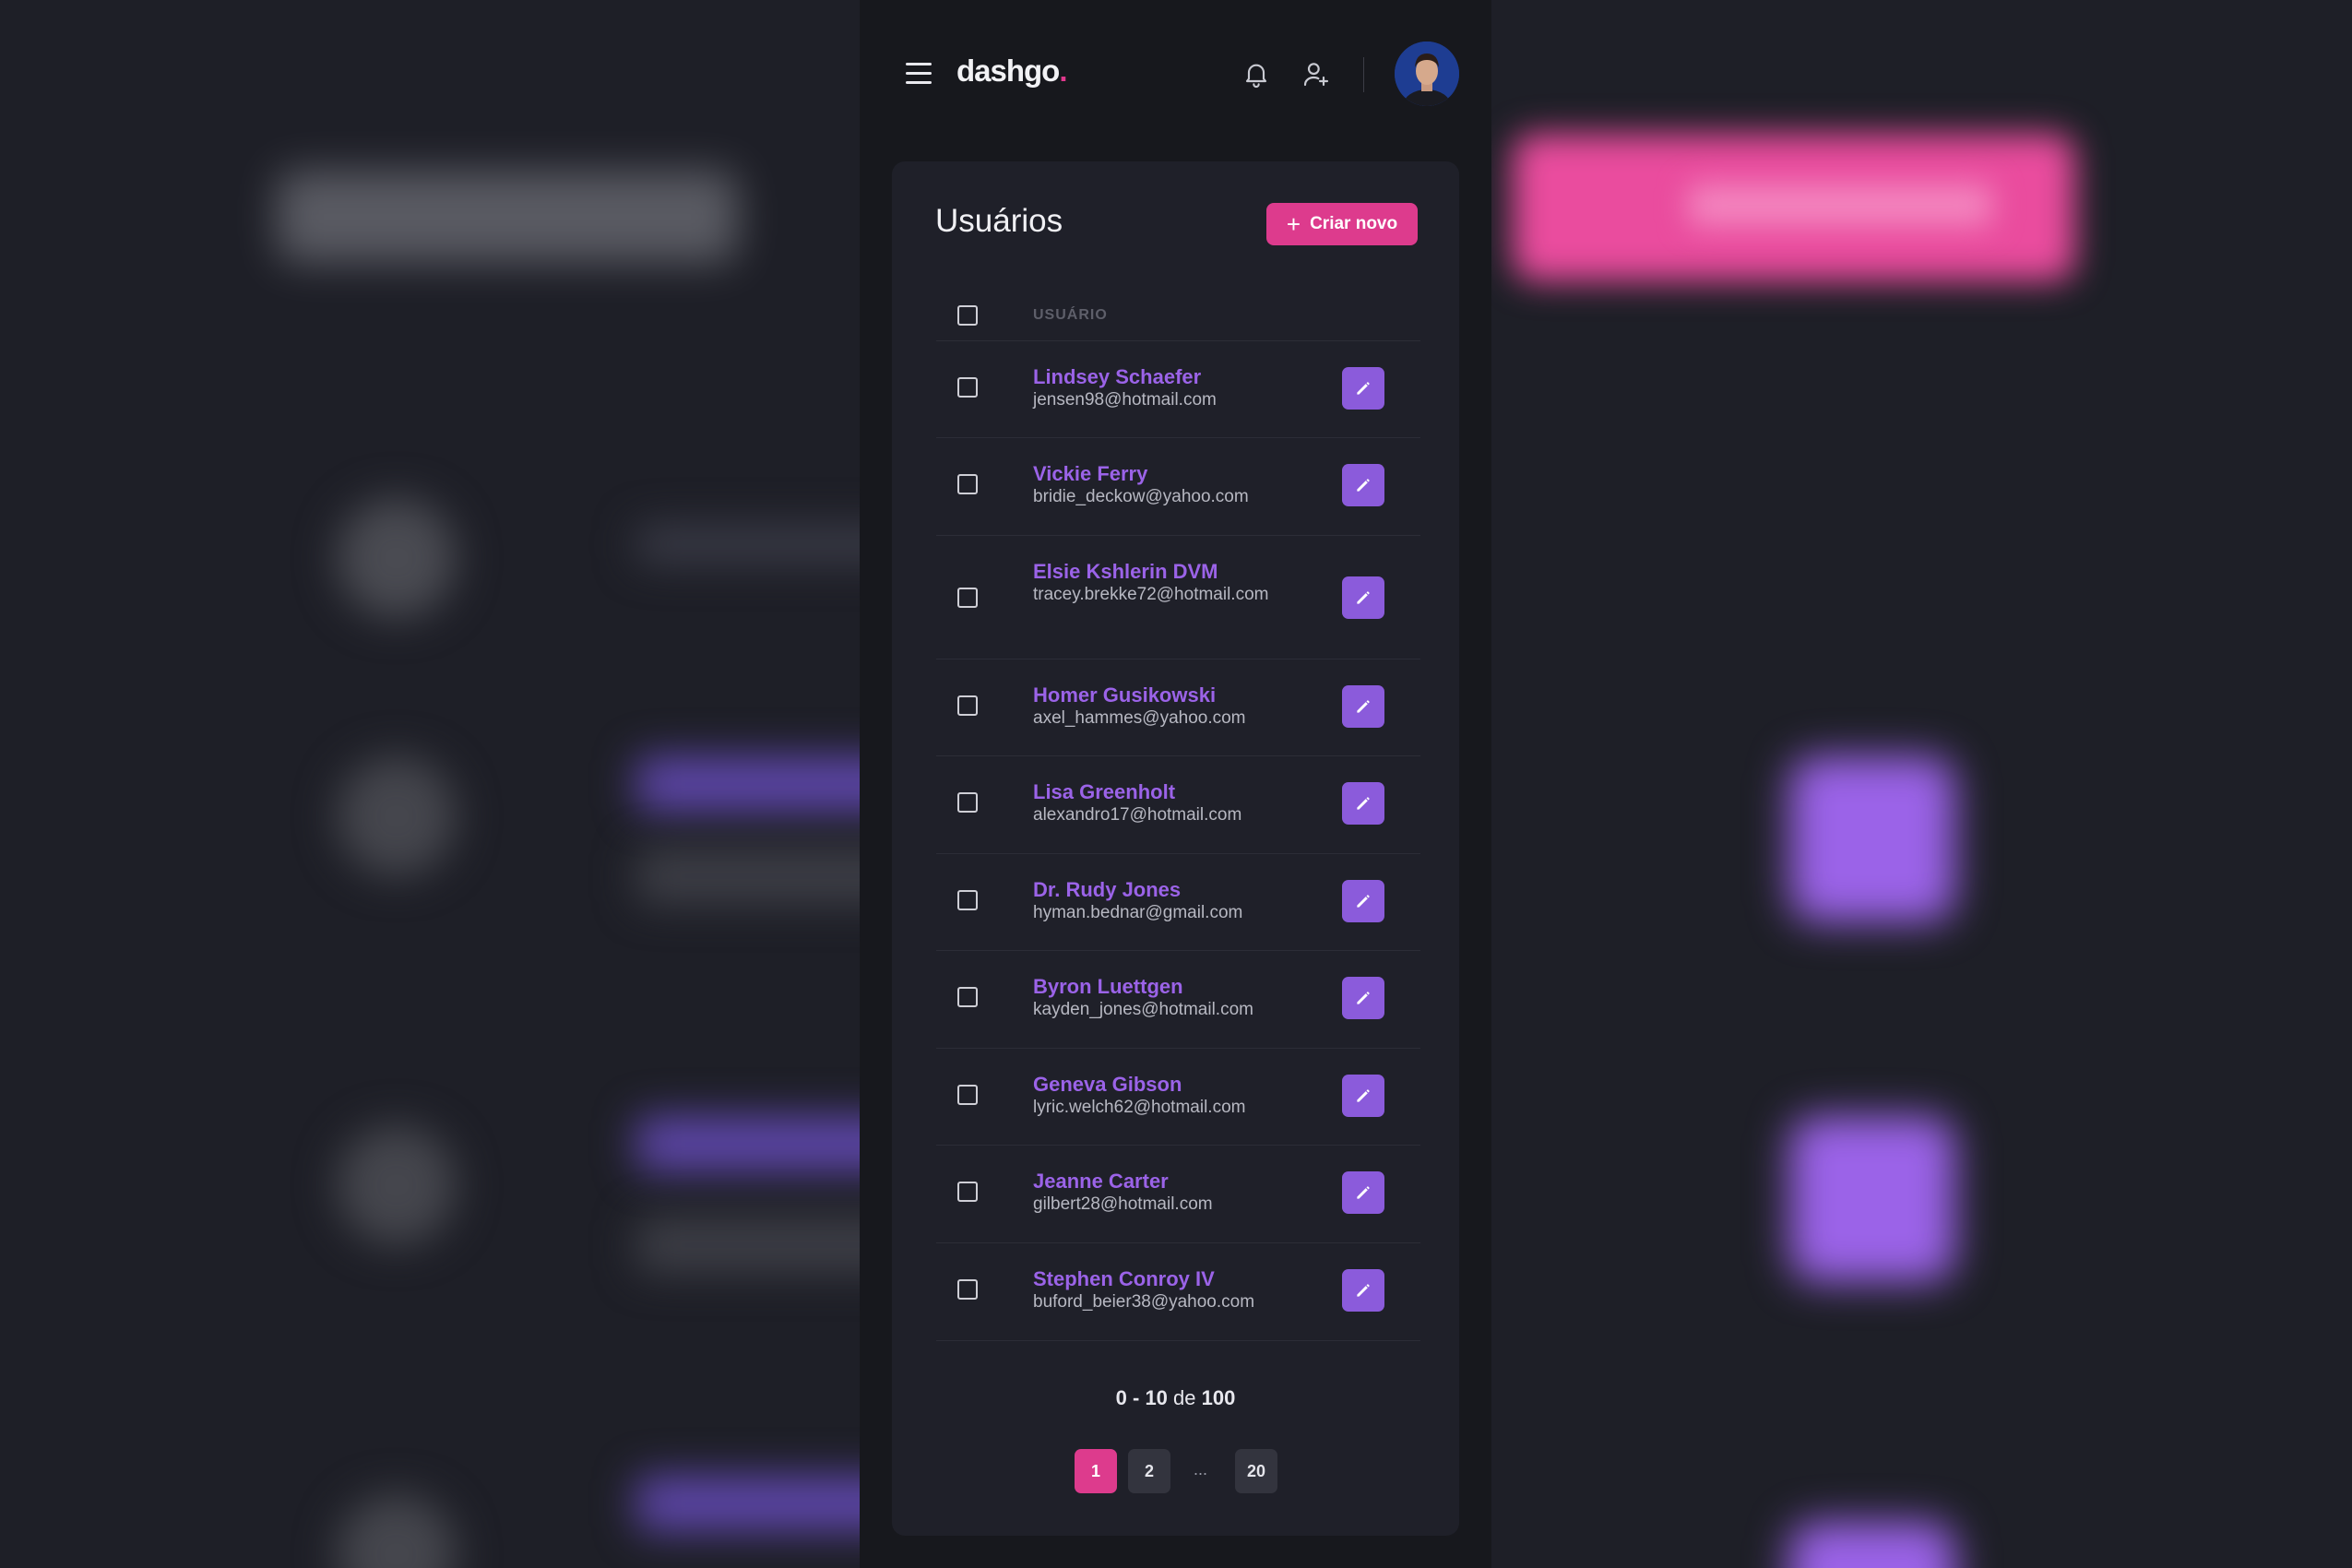 The height and width of the screenshot is (1568, 2352). What do you see at coordinates (1090, 474) in the screenshot?
I see `user-name: Vickie Ferry` at bounding box center [1090, 474].